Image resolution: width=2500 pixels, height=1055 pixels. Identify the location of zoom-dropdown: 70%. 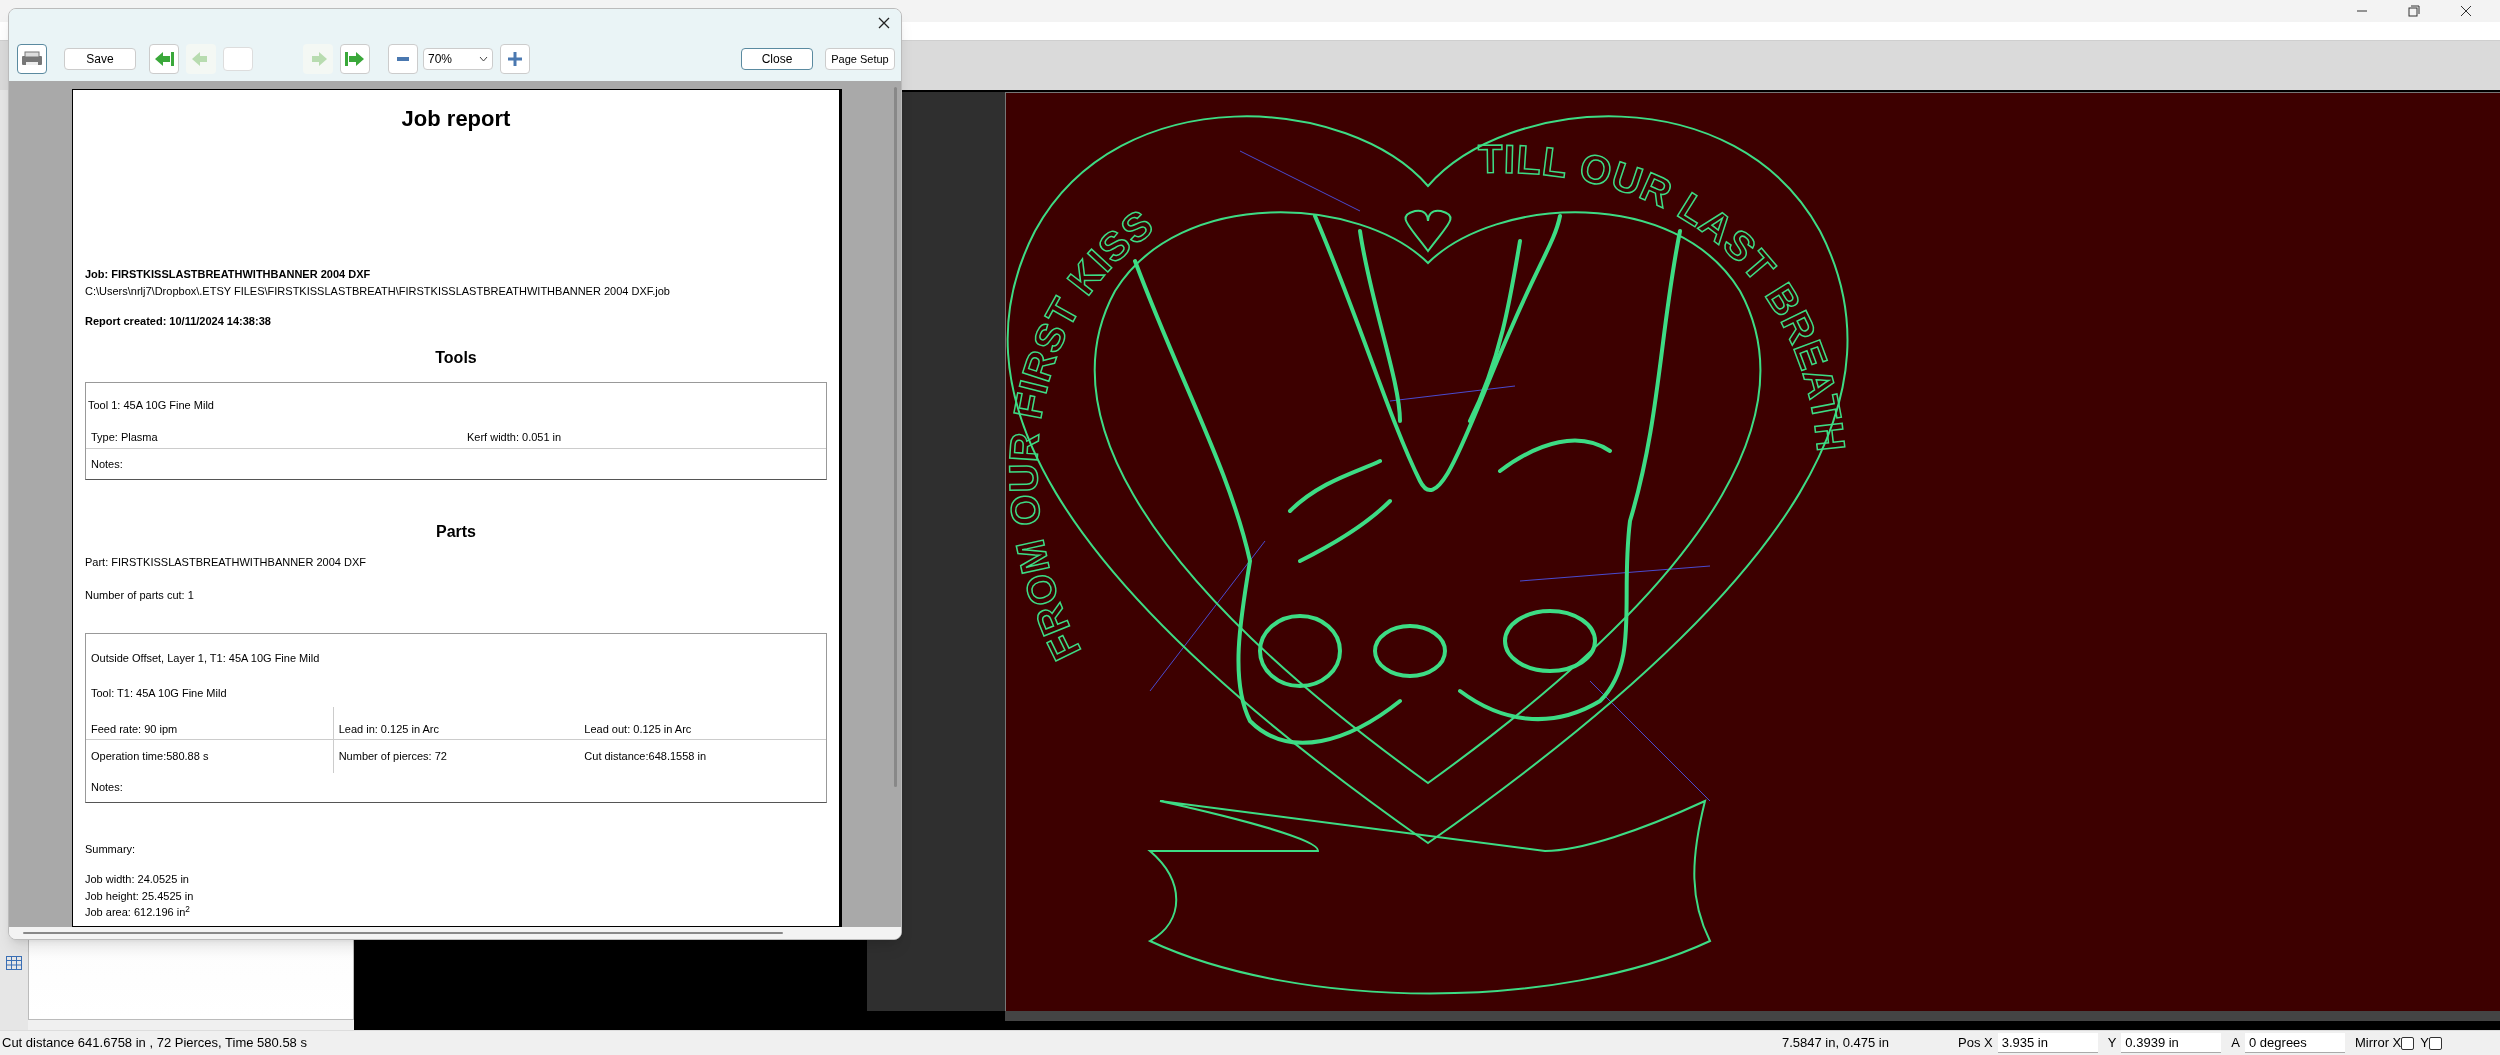
(458, 59).